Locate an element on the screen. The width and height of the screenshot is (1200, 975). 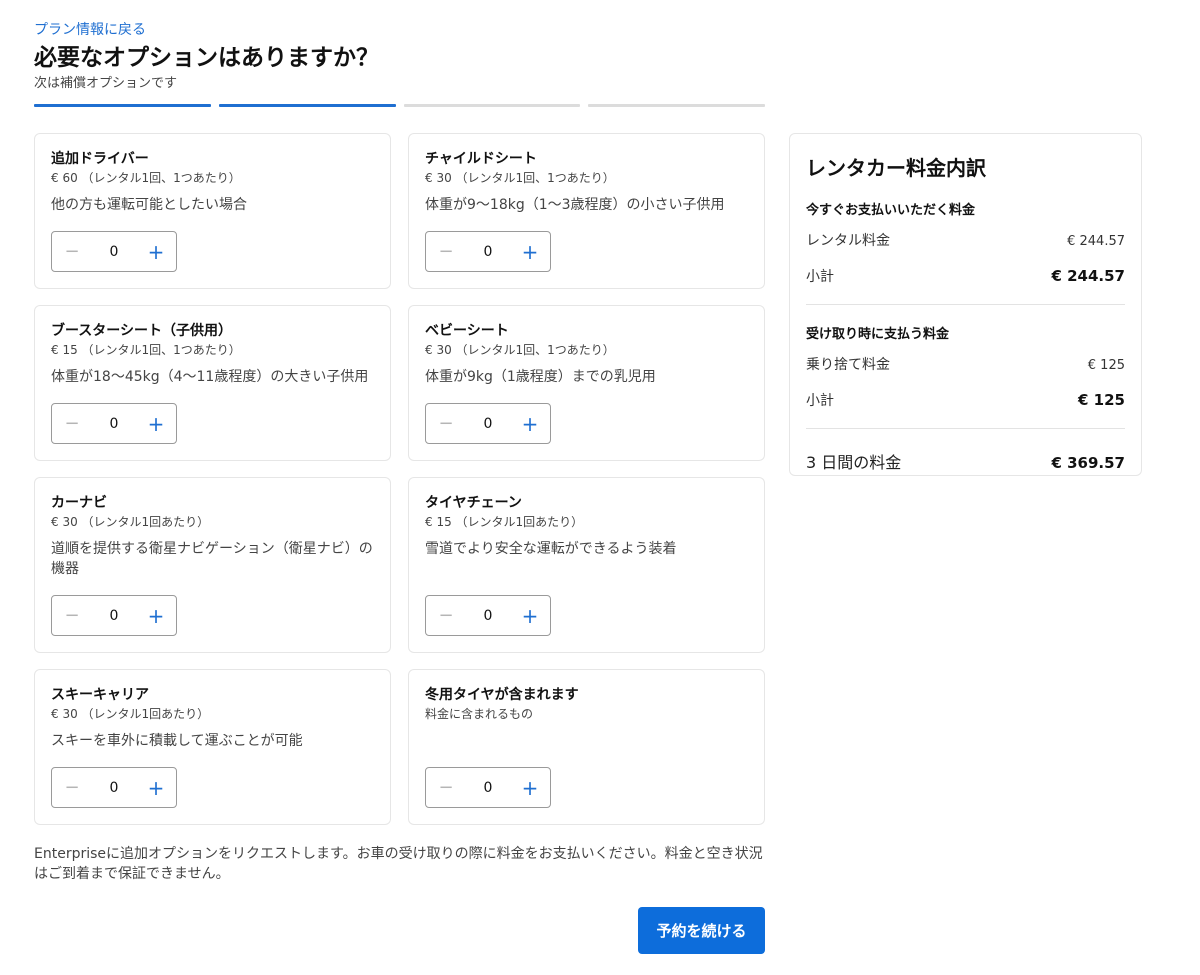
subtotal-amount: € 244.57 is located at coordinates (1088, 276).